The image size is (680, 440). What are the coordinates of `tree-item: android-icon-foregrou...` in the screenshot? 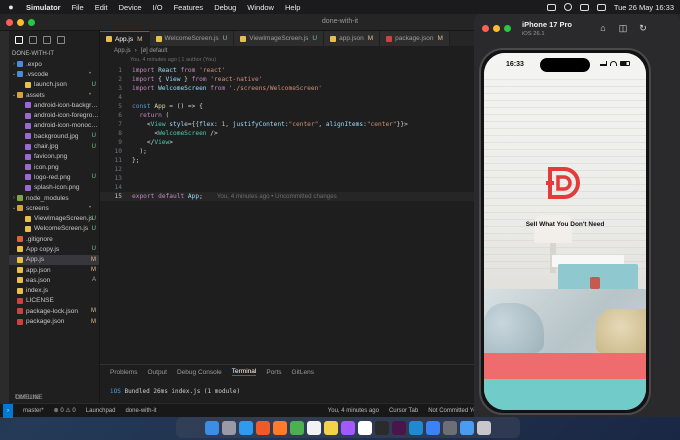 It's located at (54, 115).